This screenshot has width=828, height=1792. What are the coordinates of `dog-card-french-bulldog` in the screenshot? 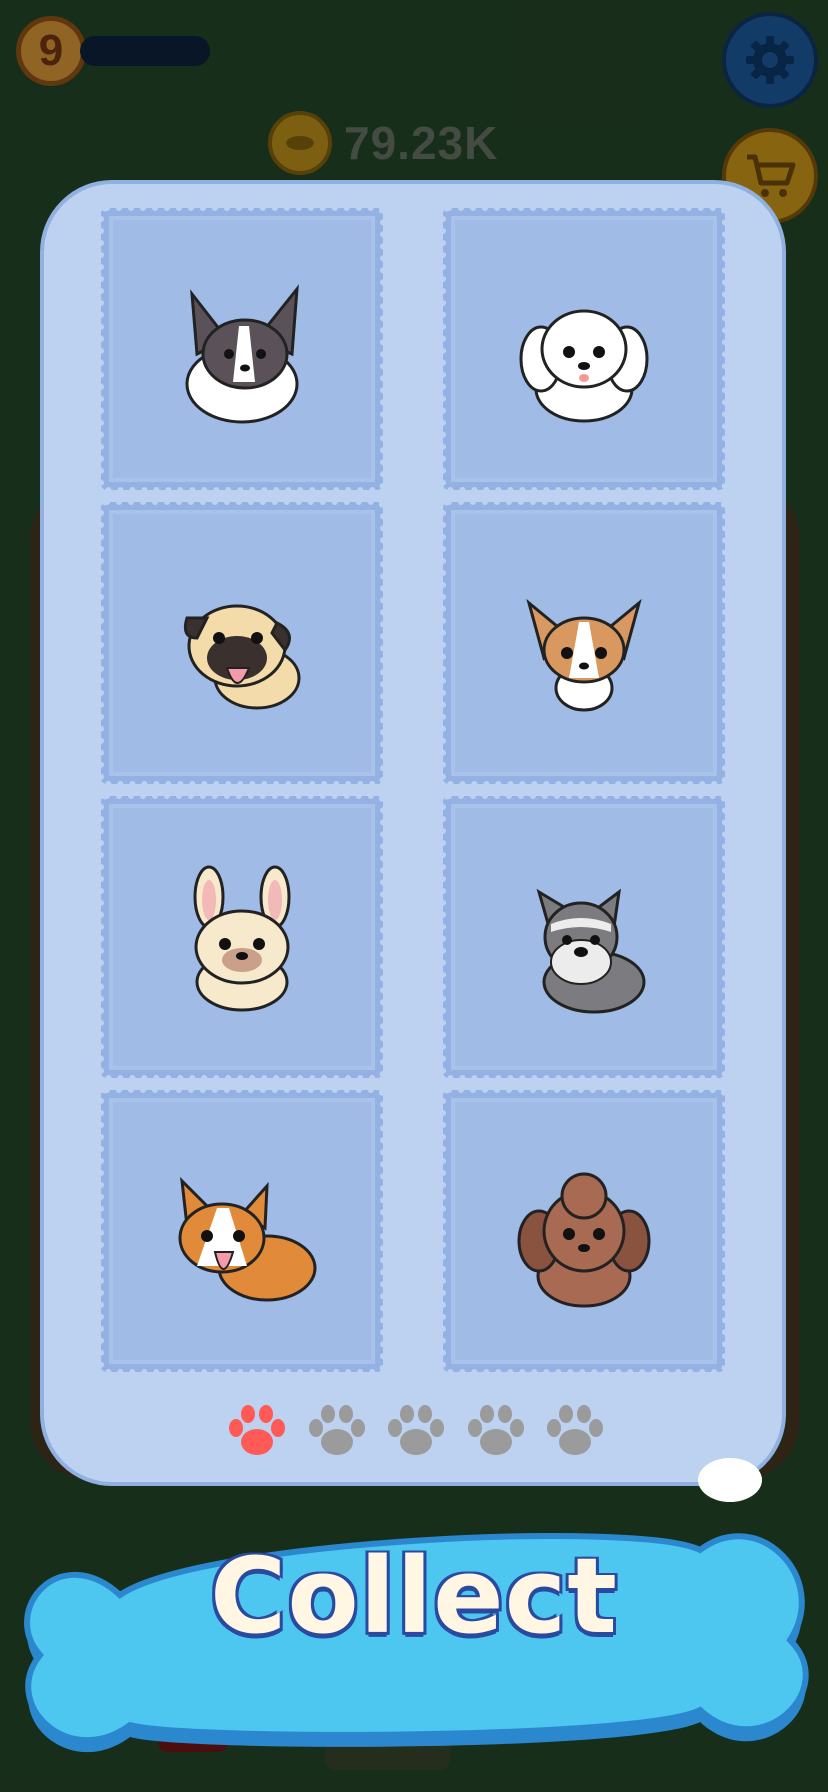 It's located at (242, 937).